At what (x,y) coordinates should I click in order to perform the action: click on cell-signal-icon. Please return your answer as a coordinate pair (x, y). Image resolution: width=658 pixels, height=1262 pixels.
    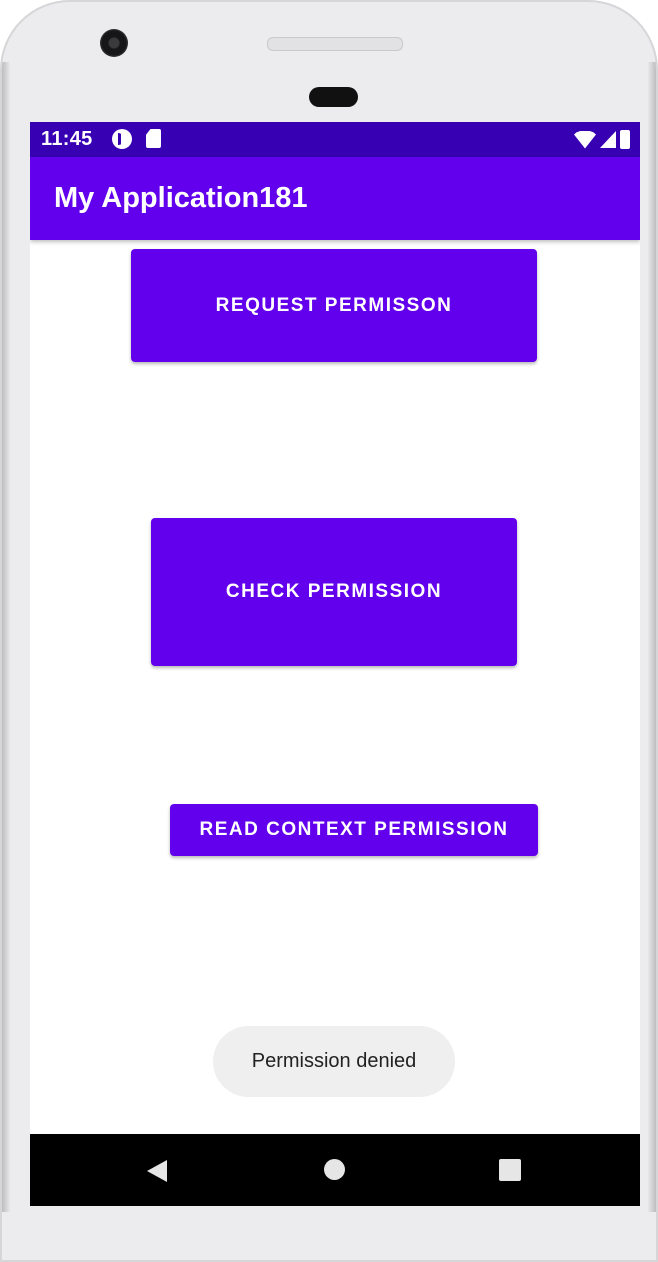
    Looking at the image, I should click on (608, 139).